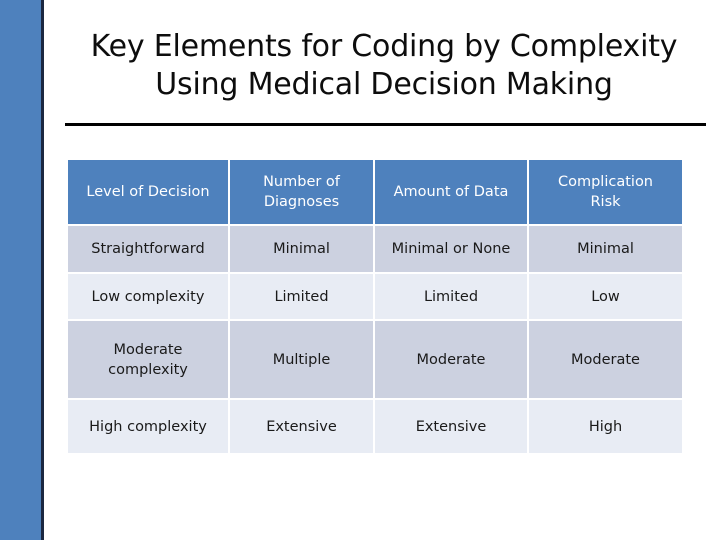 The height and width of the screenshot is (540, 720). Describe the element at coordinates (301, 426) in the screenshot. I see `cell-diagnoses: Extensive` at that location.